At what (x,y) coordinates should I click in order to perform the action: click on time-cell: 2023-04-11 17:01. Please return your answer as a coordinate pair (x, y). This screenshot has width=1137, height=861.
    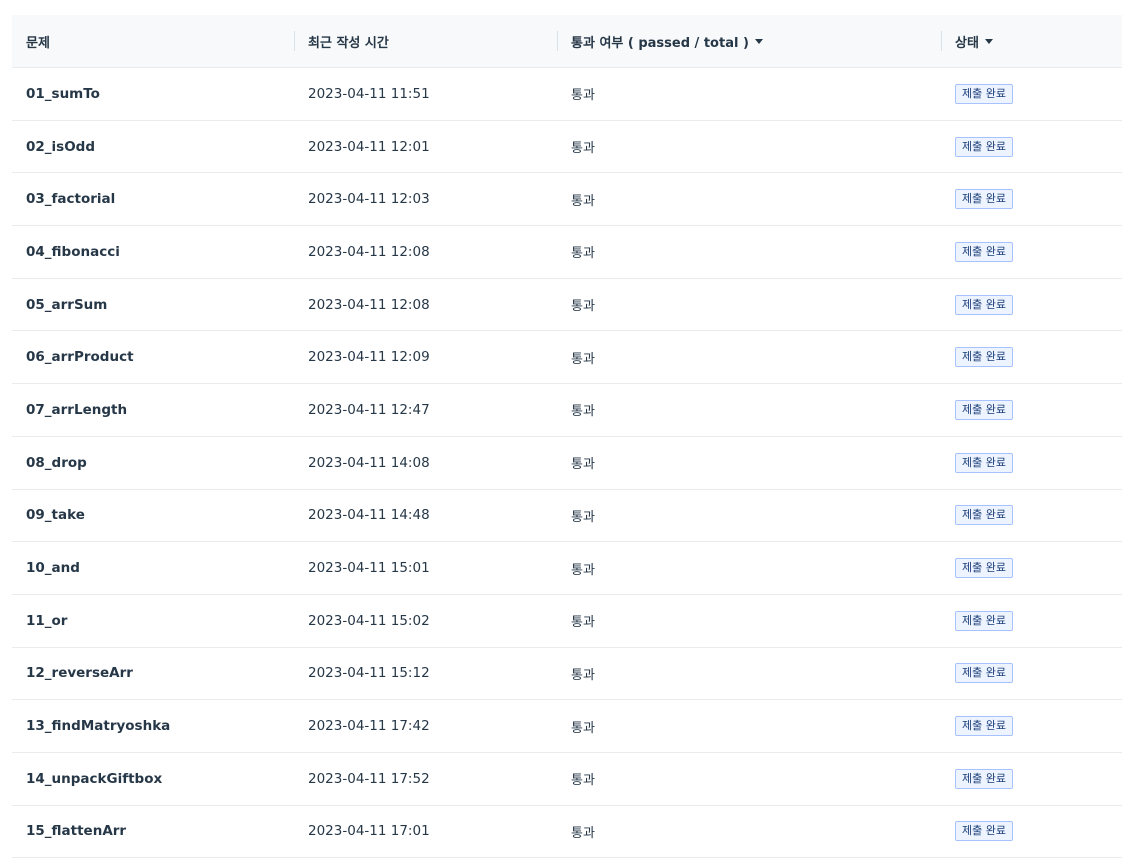
    Looking at the image, I should click on (425, 831).